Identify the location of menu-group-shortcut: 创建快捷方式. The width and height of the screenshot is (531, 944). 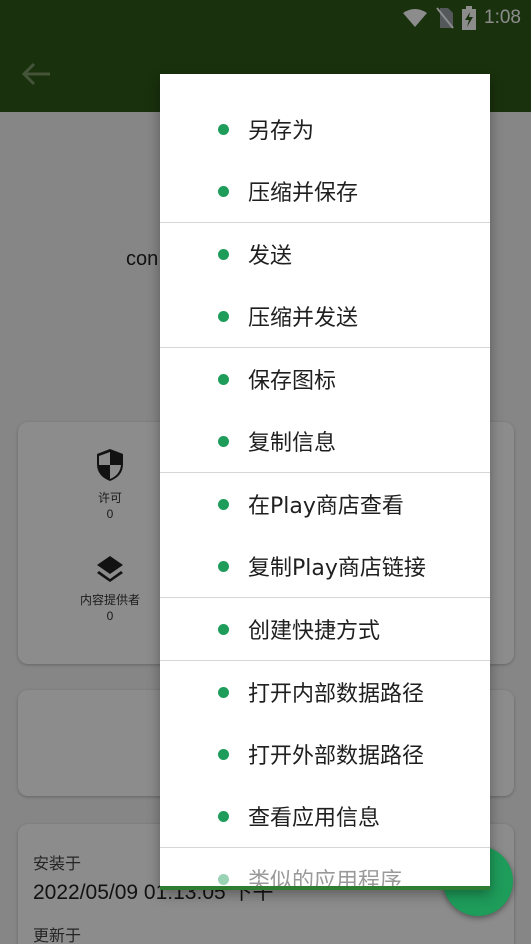
(325, 629).